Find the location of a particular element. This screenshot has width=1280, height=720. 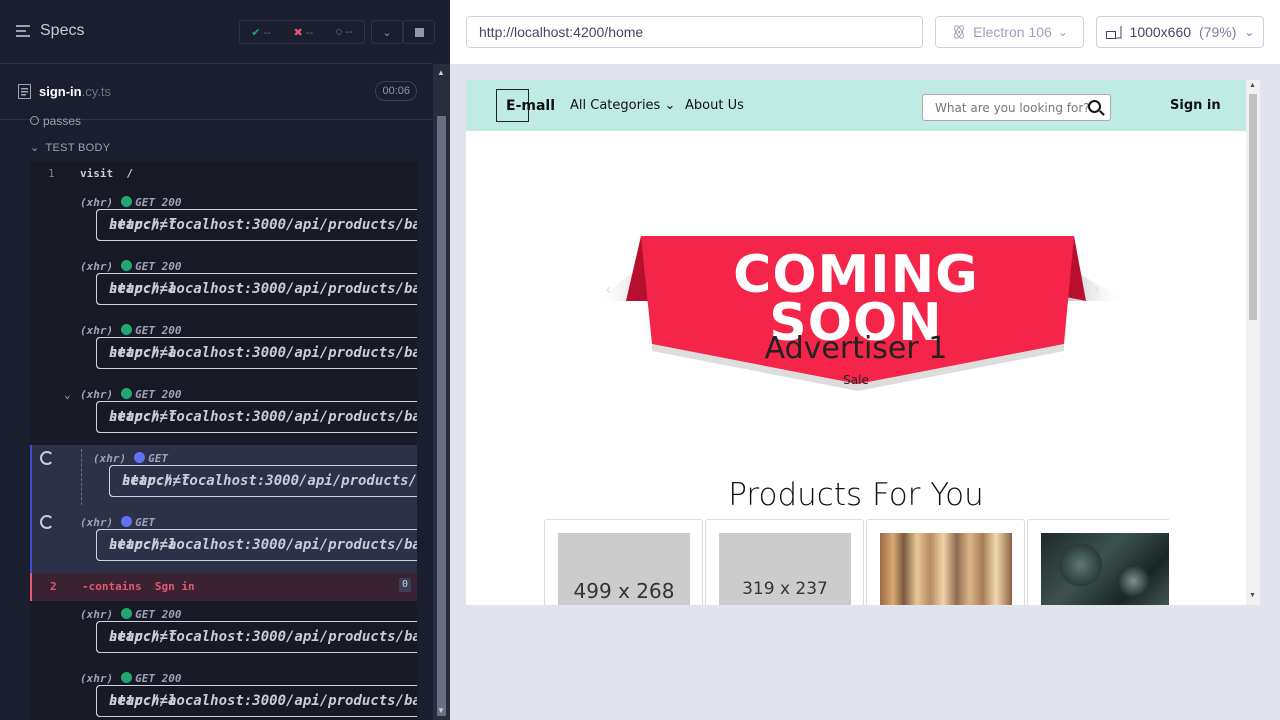

banner-caption-text: Sale is located at coordinates (856, 380).